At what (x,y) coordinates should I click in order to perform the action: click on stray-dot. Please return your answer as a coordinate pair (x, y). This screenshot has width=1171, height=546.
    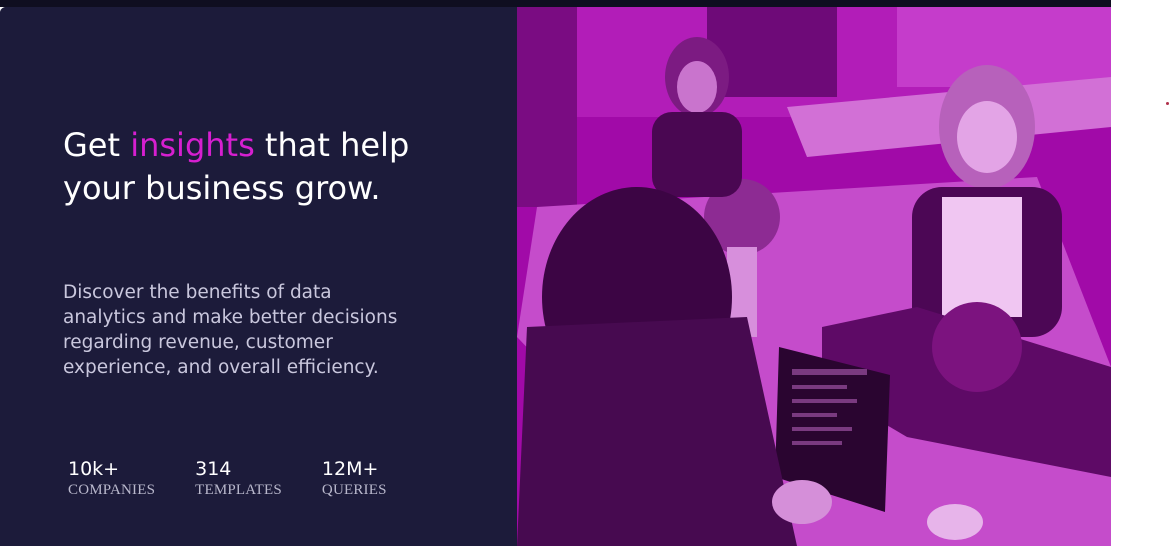
    Looking at the image, I should click on (1167, 103).